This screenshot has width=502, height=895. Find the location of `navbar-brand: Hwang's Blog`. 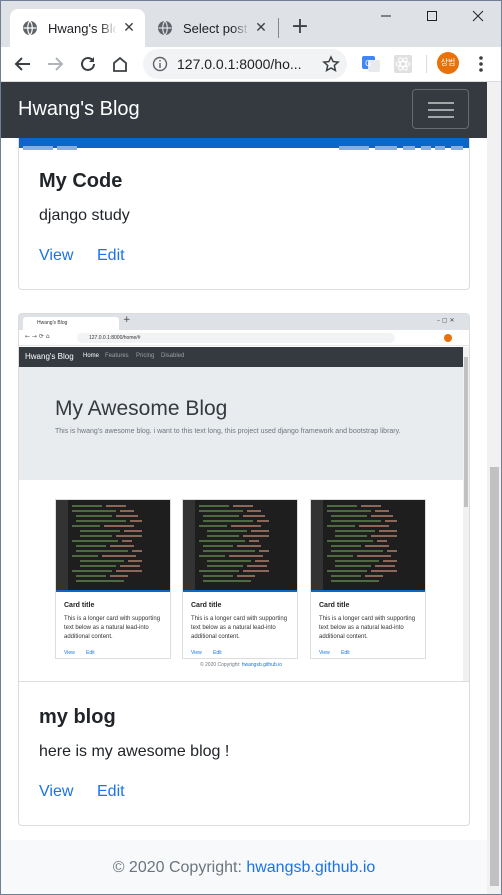

navbar-brand: Hwang's Blog is located at coordinates (79, 109).